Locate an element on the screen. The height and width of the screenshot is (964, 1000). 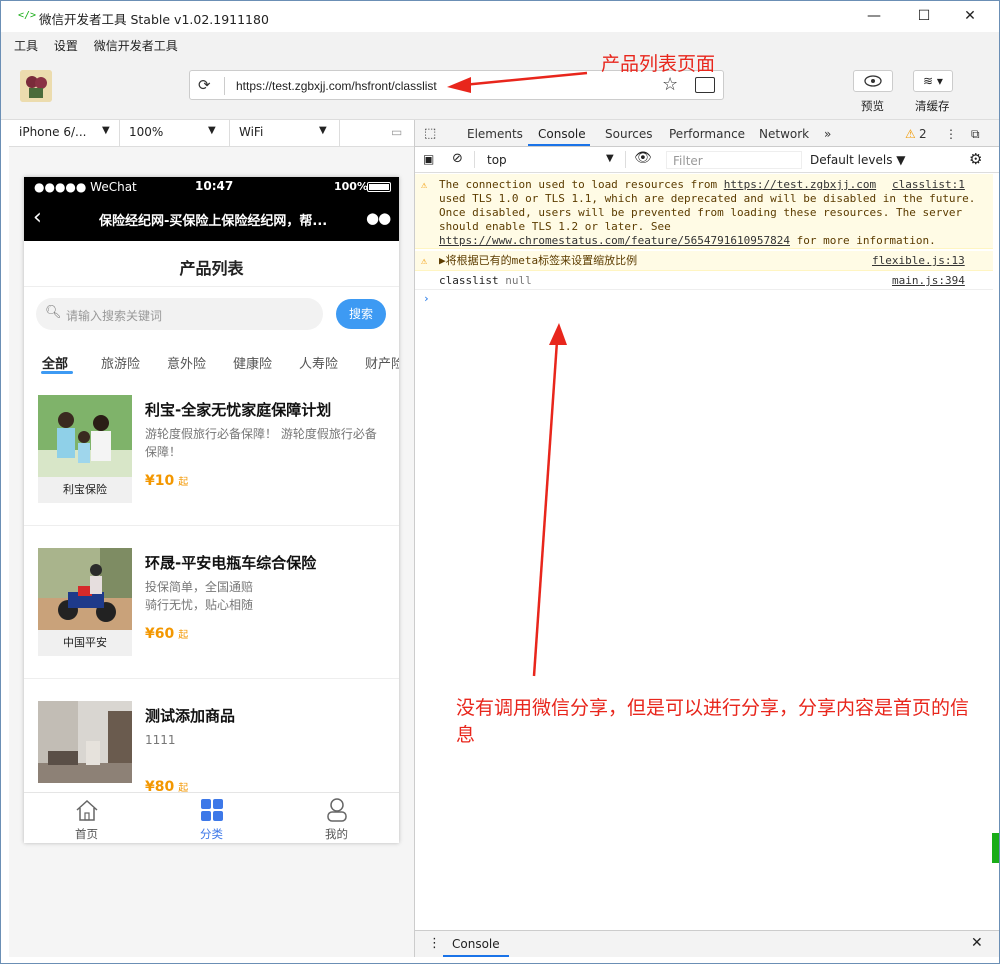
arrow-to-console is located at coordinates (549, 500).